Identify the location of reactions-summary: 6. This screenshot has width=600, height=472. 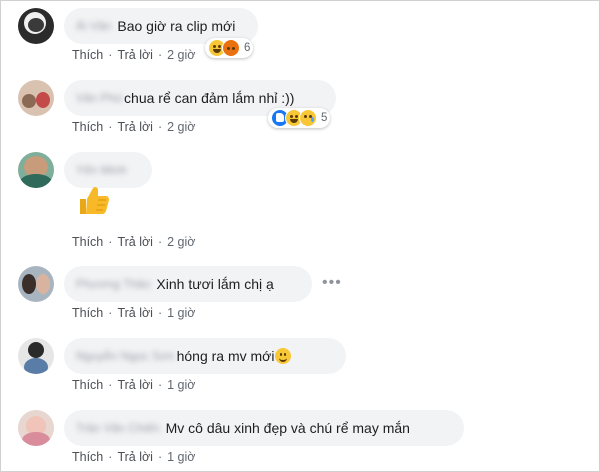
(229, 48).